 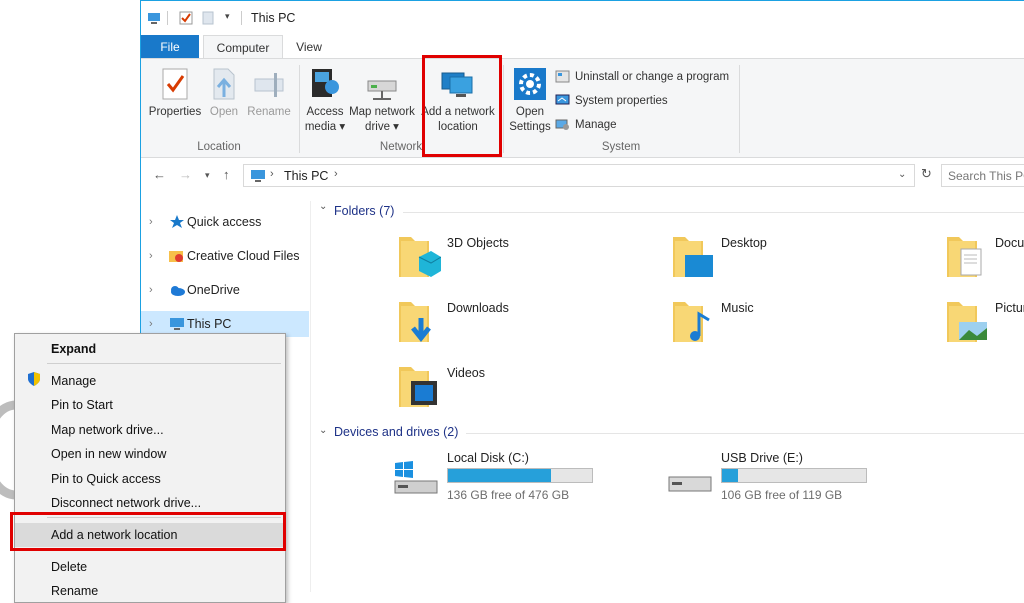 I want to click on sidebar-item-quick-access: › Quick access, so click(x=225, y=222).